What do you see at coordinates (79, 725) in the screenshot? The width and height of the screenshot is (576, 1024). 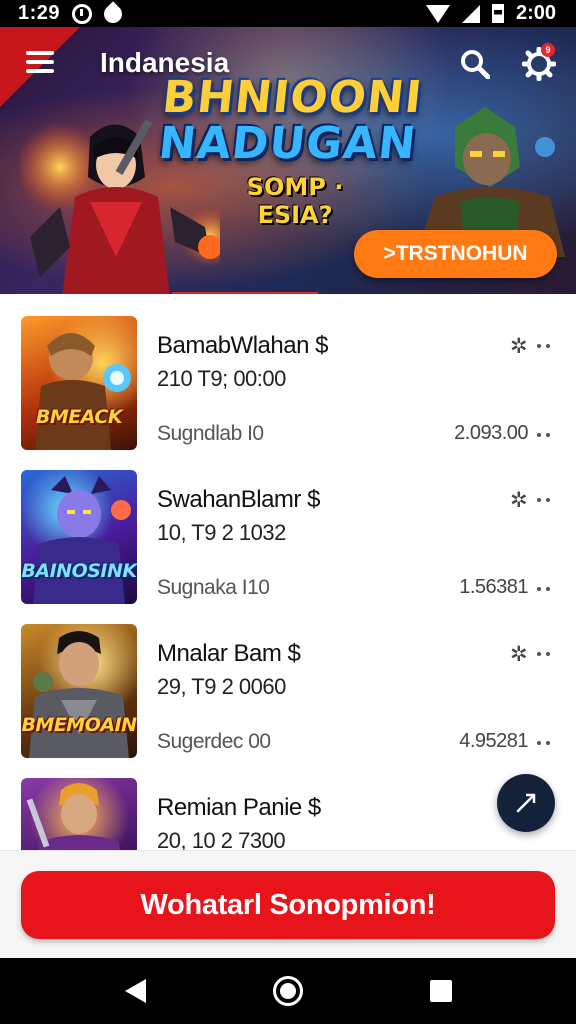 I see `thumbnail-title: BMEMOAIN` at bounding box center [79, 725].